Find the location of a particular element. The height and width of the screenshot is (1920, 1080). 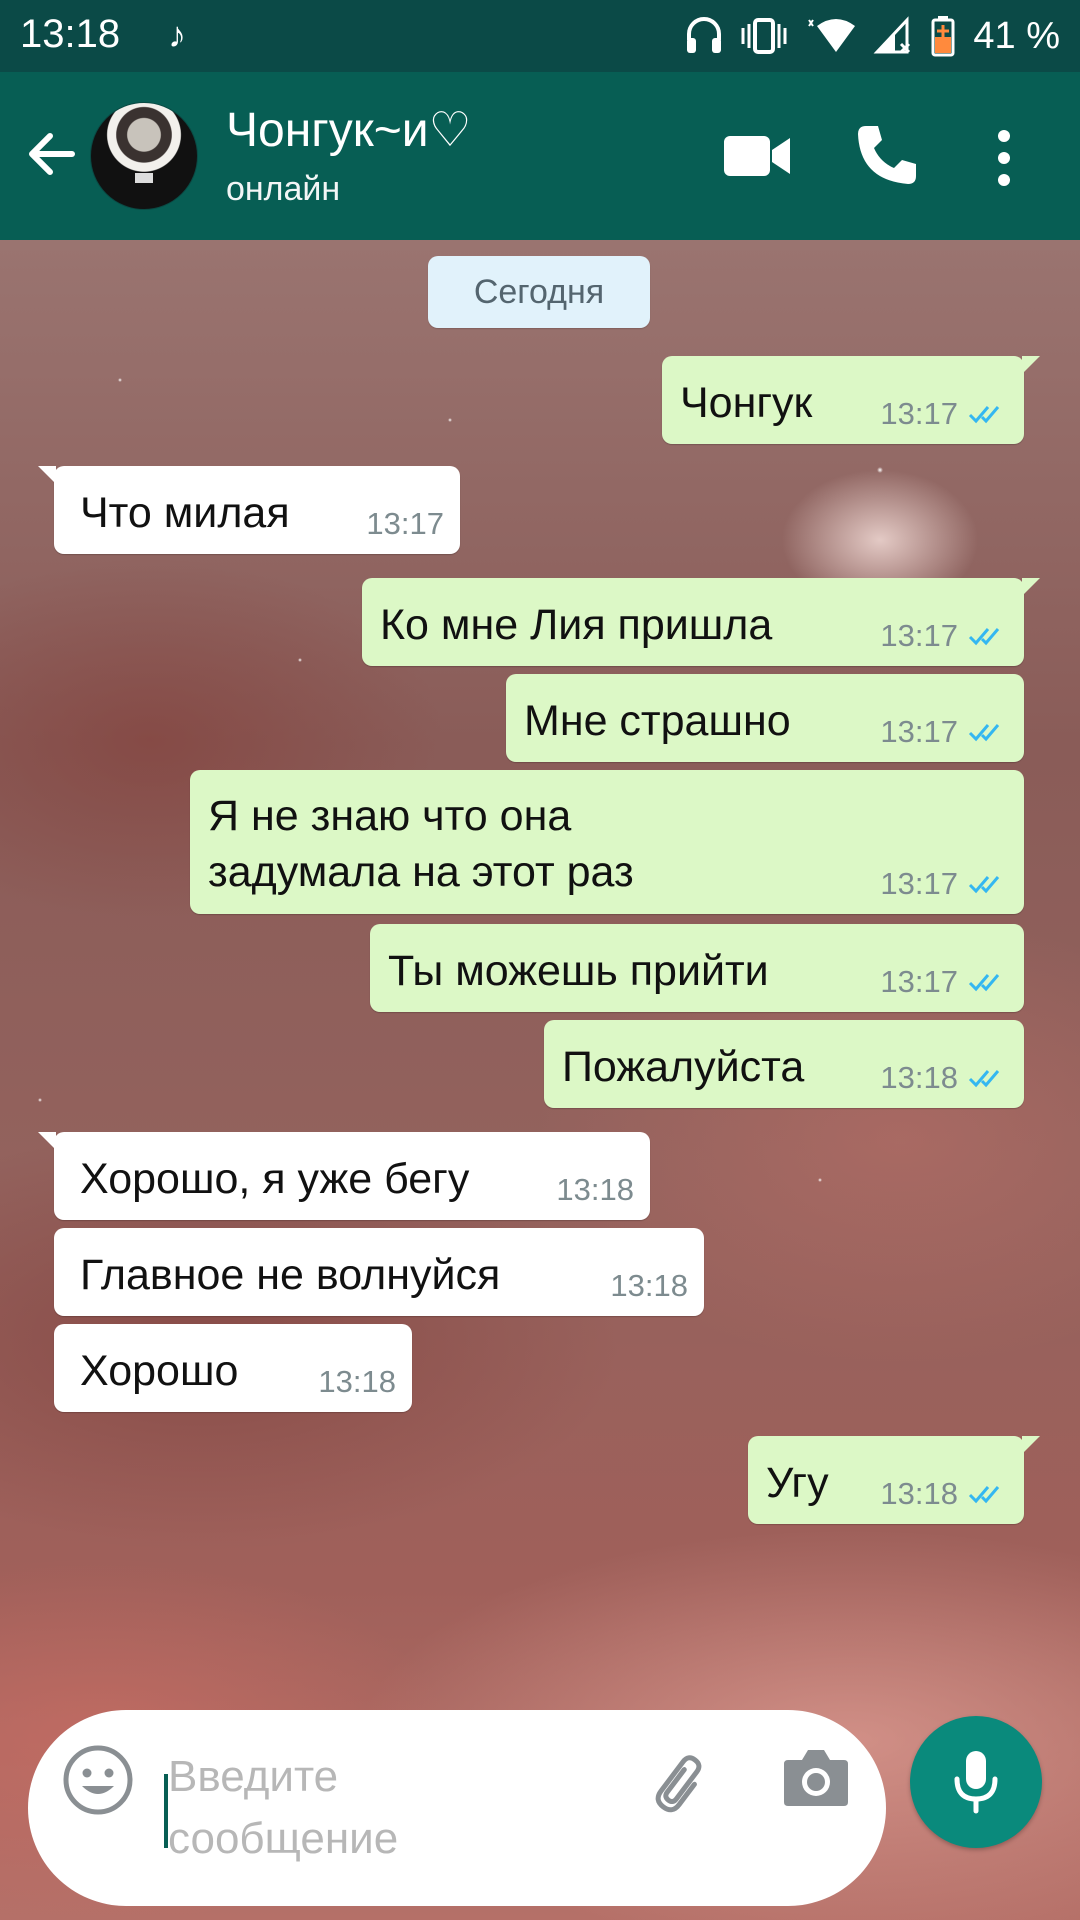

message-incoming: Главное не волнуйся 13:18 is located at coordinates (379, 1272).